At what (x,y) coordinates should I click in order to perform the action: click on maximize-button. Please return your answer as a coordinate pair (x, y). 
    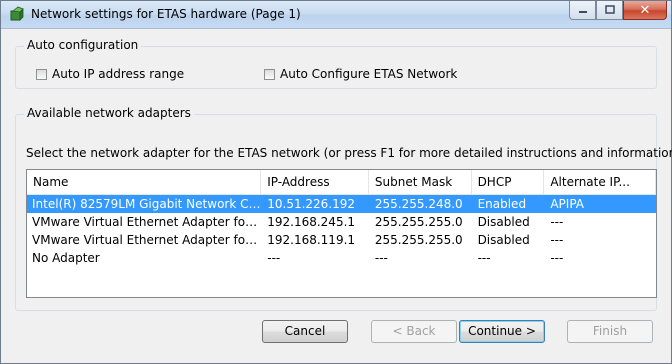
    Looking at the image, I should click on (609, 10).